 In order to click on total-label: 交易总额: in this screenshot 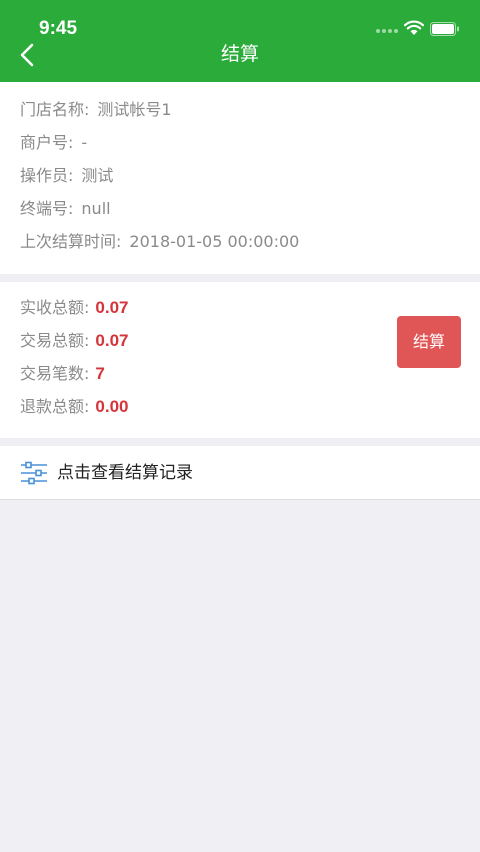, I will do `click(55, 340)`.